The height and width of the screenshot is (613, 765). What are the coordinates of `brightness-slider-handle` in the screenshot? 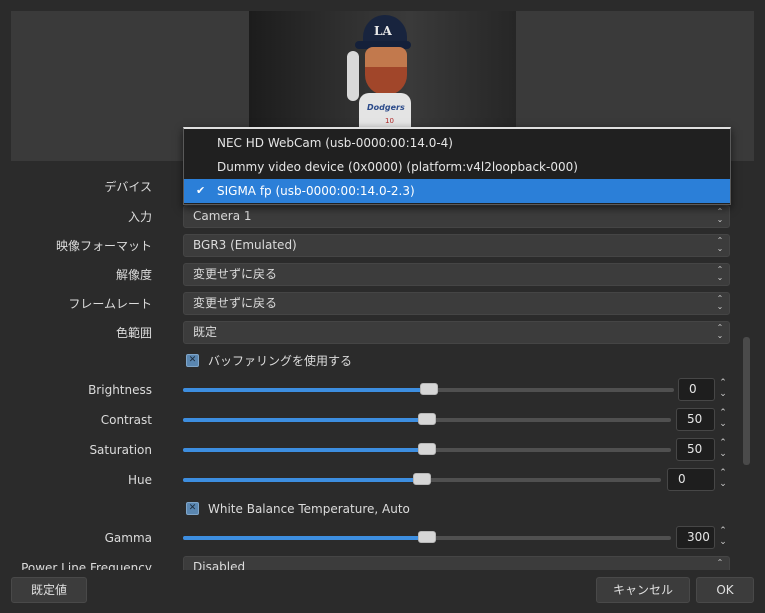 It's located at (429, 389).